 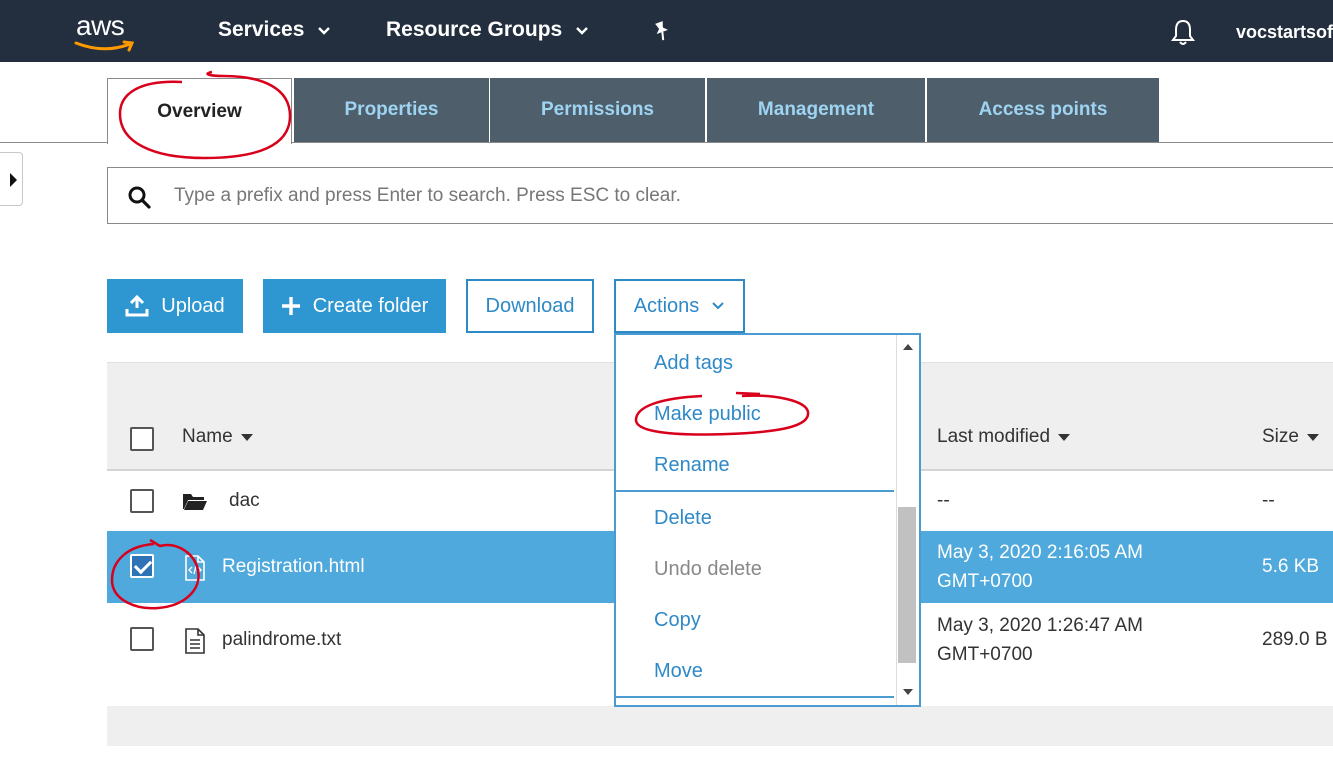 What do you see at coordinates (1280, 436) in the screenshot?
I see `column-size-label: Size` at bounding box center [1280, 436].